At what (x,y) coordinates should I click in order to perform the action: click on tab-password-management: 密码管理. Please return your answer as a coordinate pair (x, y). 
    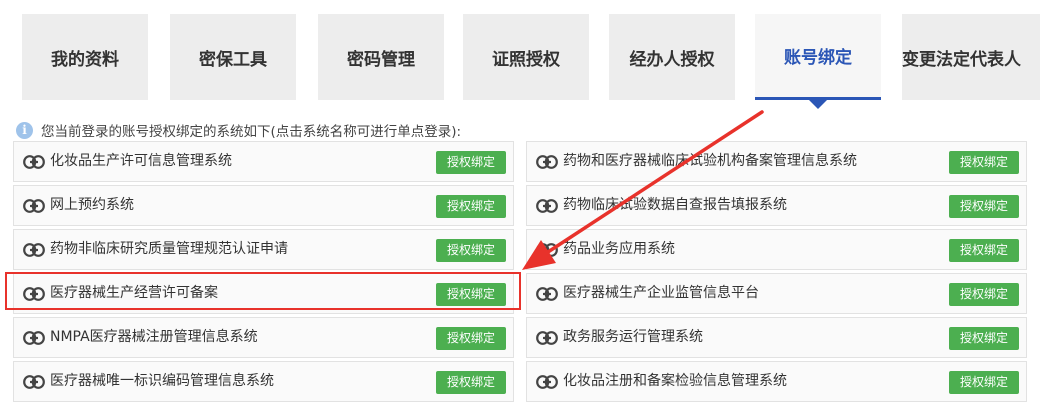
    Looking at the image, I should click on (381, 57).